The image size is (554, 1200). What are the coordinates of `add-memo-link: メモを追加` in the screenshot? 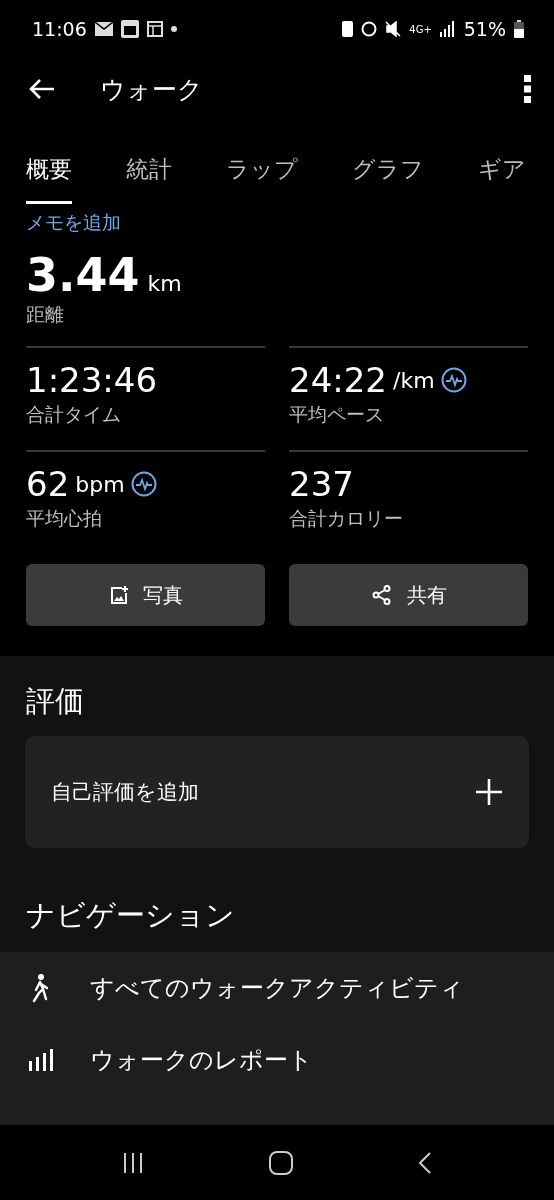 It's located at (60, 220).